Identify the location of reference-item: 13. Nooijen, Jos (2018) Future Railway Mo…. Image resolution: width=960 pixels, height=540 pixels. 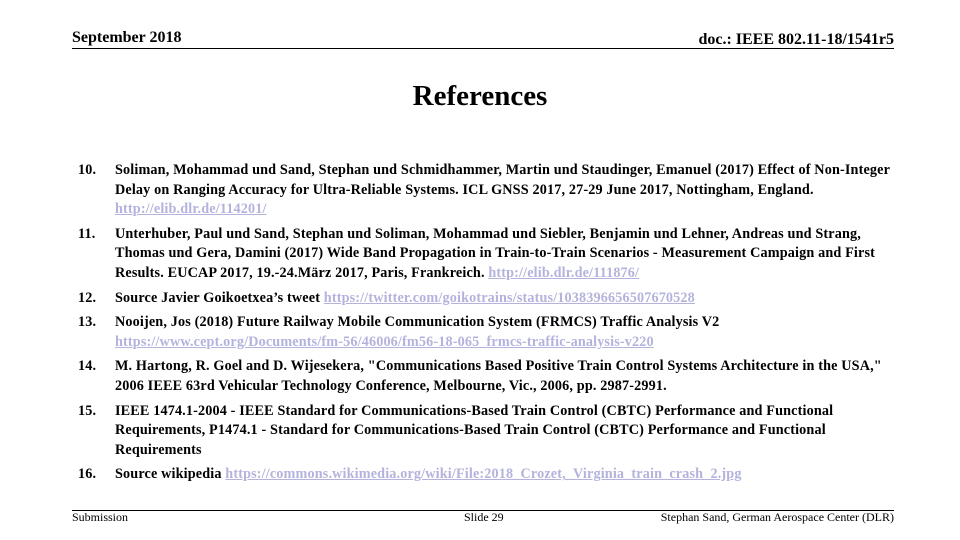
(488, 332).